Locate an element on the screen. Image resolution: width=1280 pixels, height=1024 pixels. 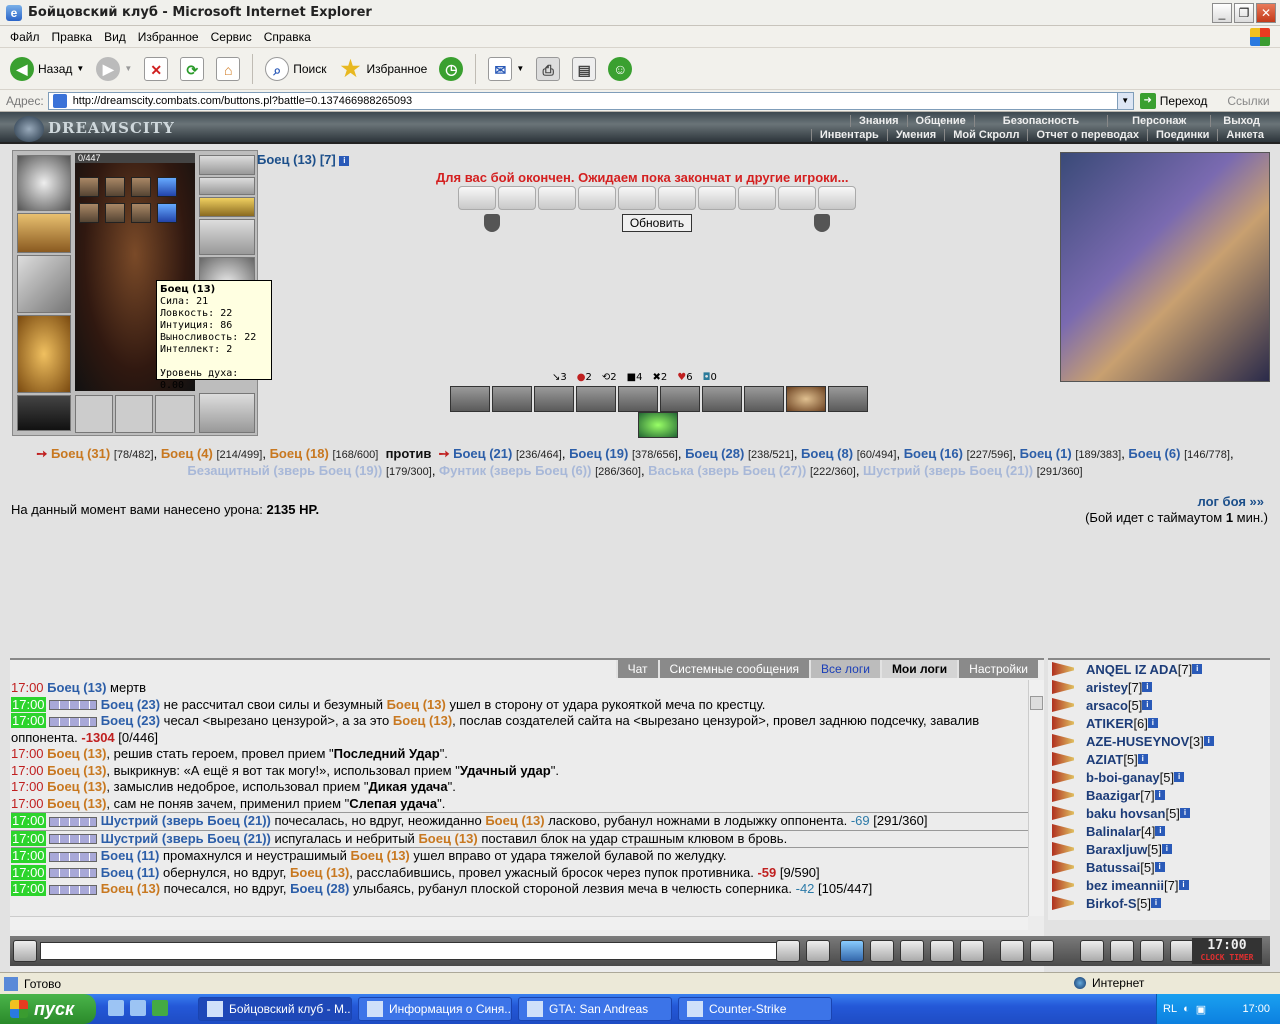
search-button: ⌕ Поиск is located at coordinates (295, 69).